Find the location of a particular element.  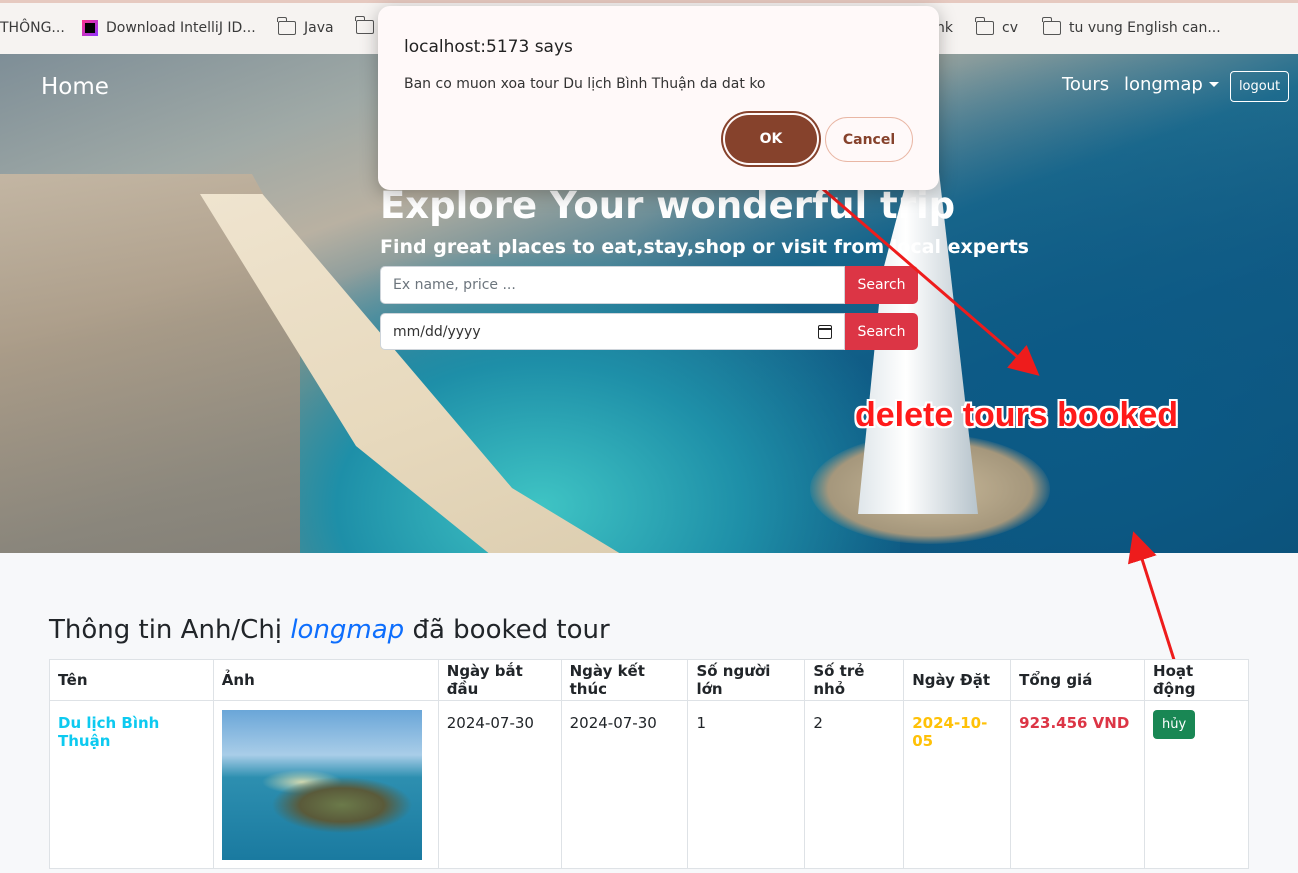

logout-button: logout is located at coordinates (1259, 86).